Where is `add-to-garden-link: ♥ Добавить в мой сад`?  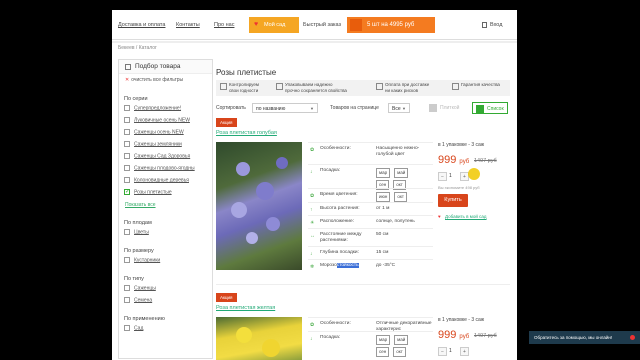 add-to-garden-link: ♥ Добавить в мой сад is located at coordinates (462, 216).